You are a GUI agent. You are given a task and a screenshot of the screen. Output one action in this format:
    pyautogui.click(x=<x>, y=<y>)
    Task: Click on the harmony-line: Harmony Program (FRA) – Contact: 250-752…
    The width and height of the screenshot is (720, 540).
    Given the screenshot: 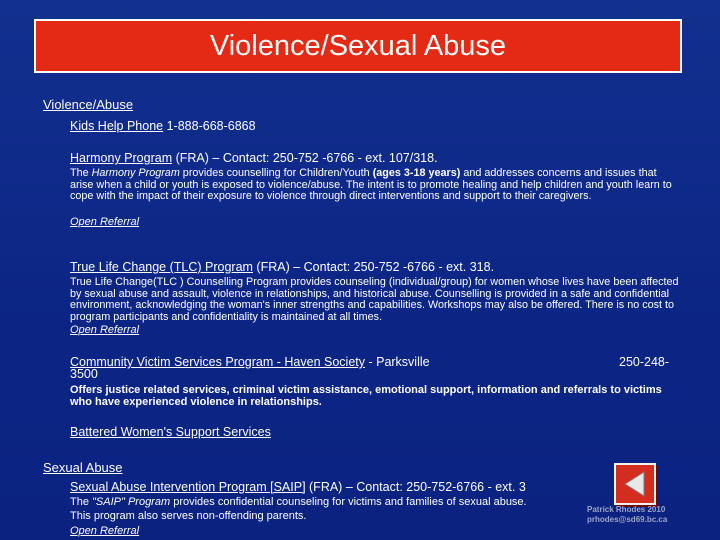 What is the action you would take?
    pyautogui.click(x=254, y=158)
    